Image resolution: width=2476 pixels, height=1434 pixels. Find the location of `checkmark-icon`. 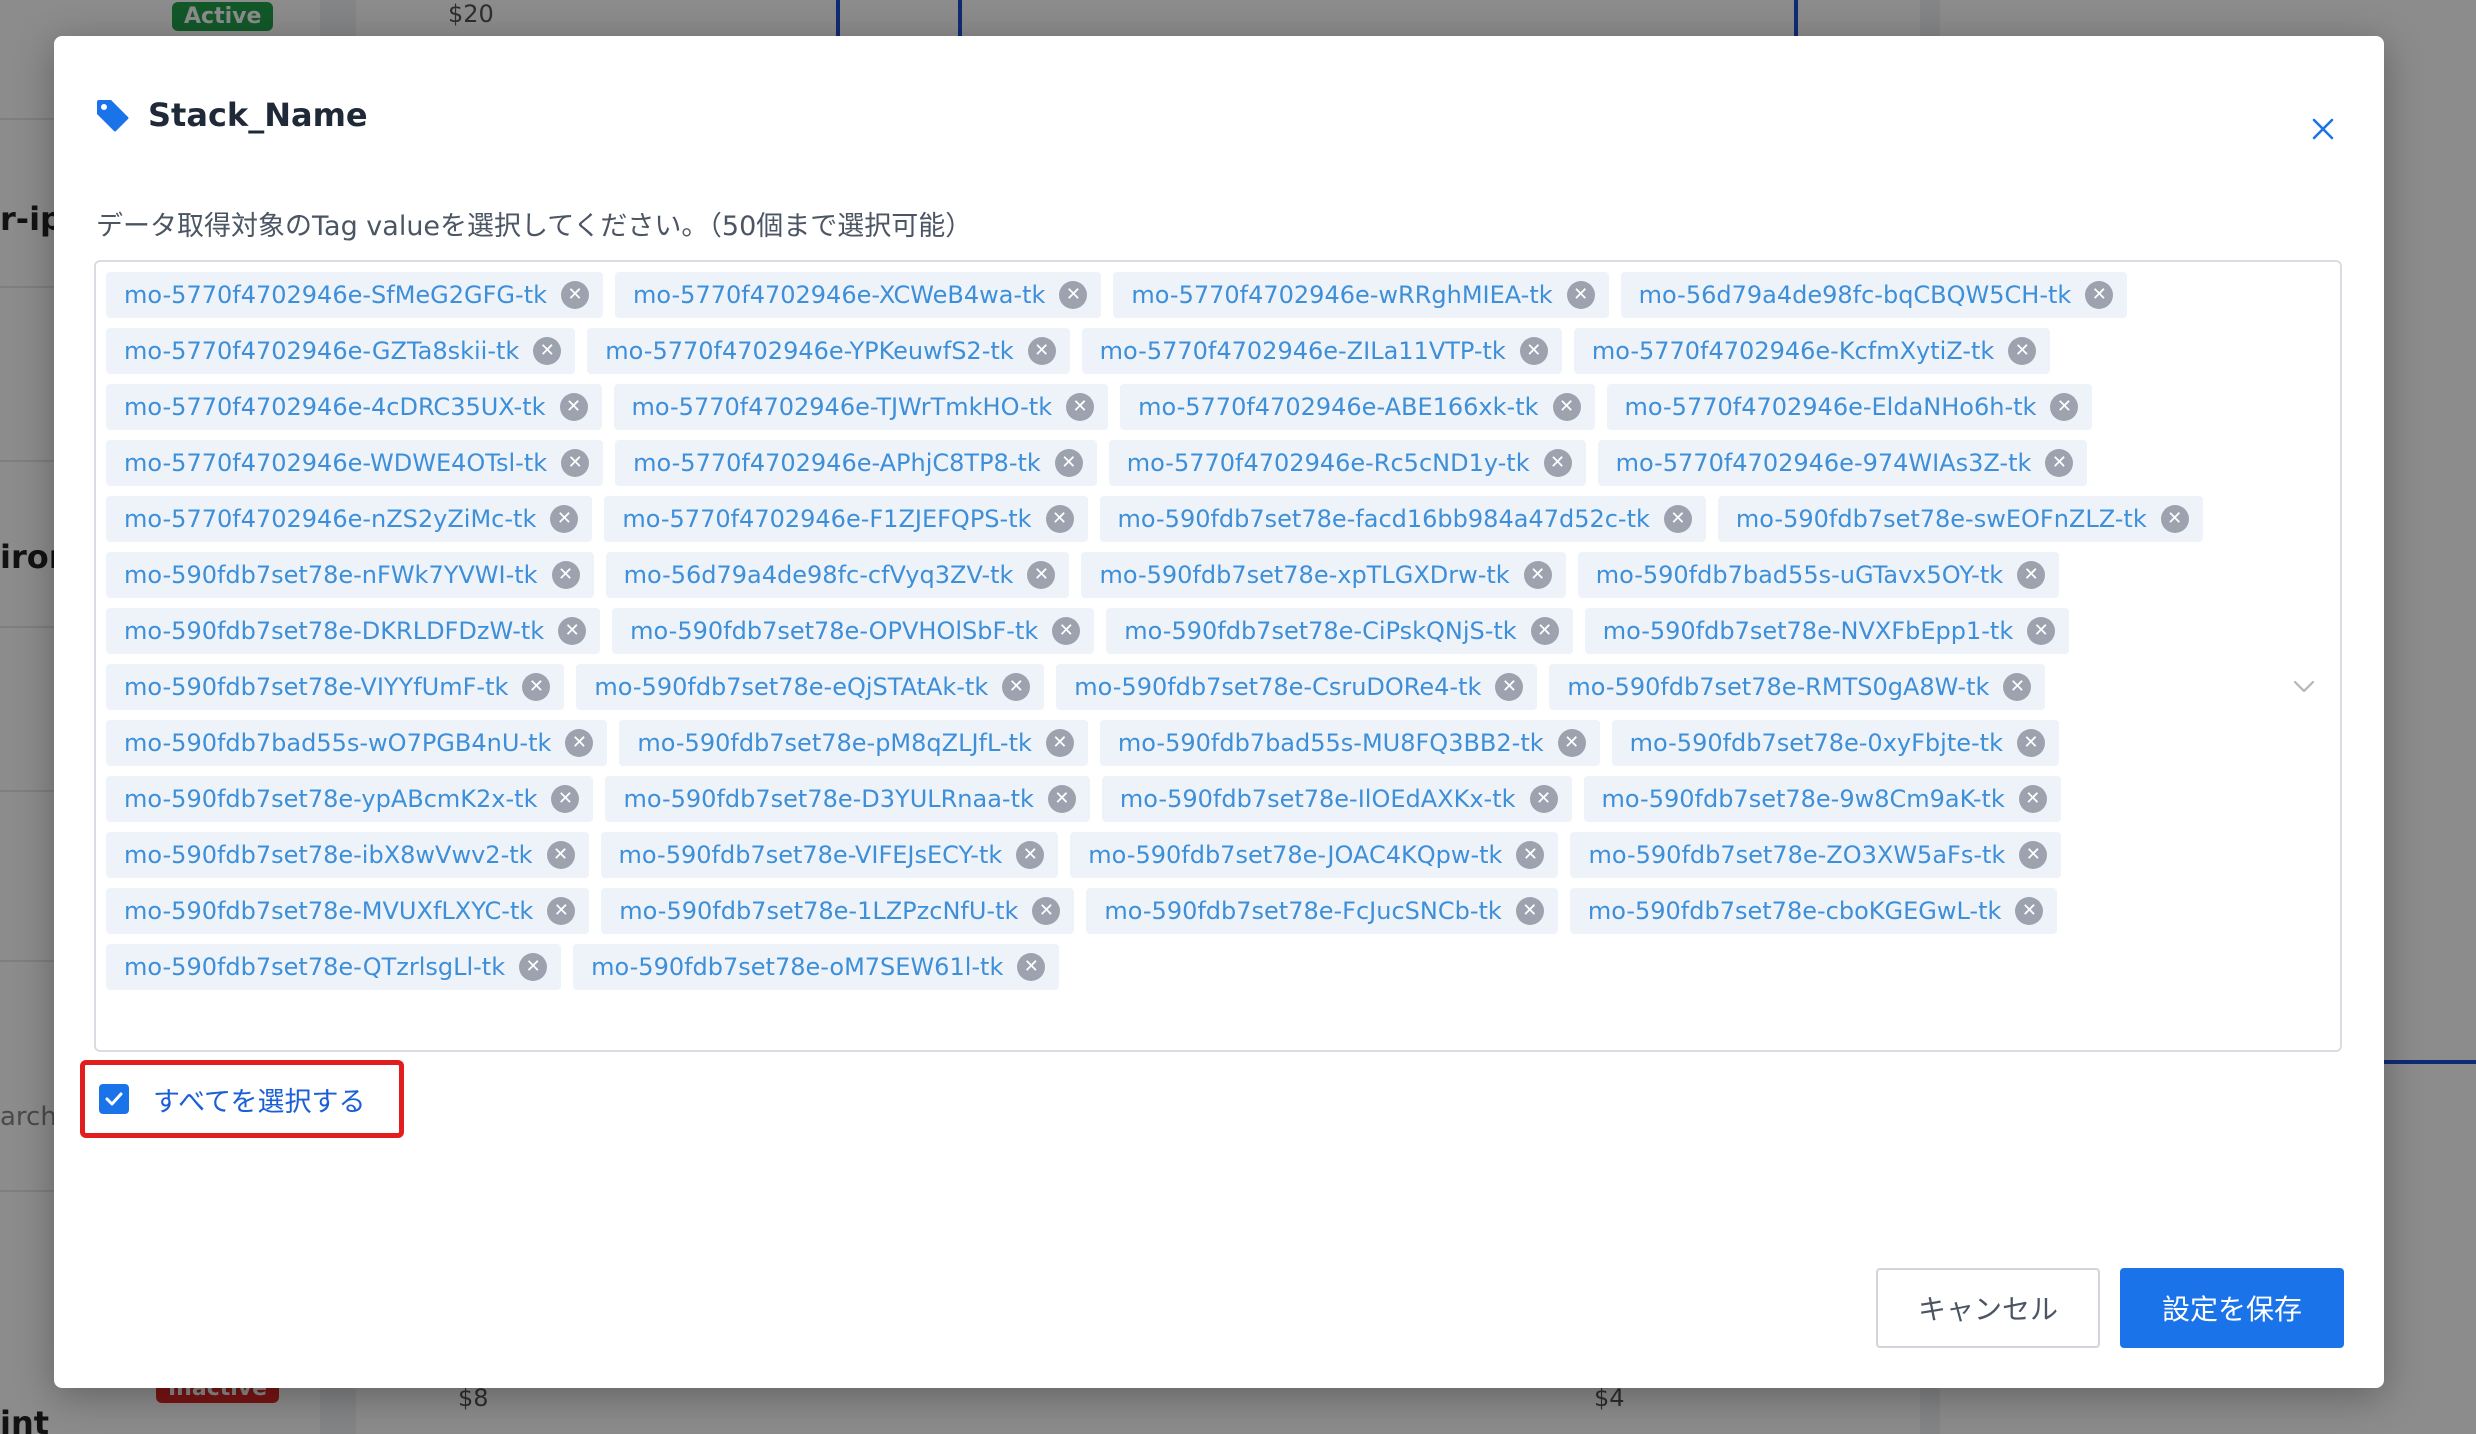

checkmark-icon is located at coordinates (114, 1099).